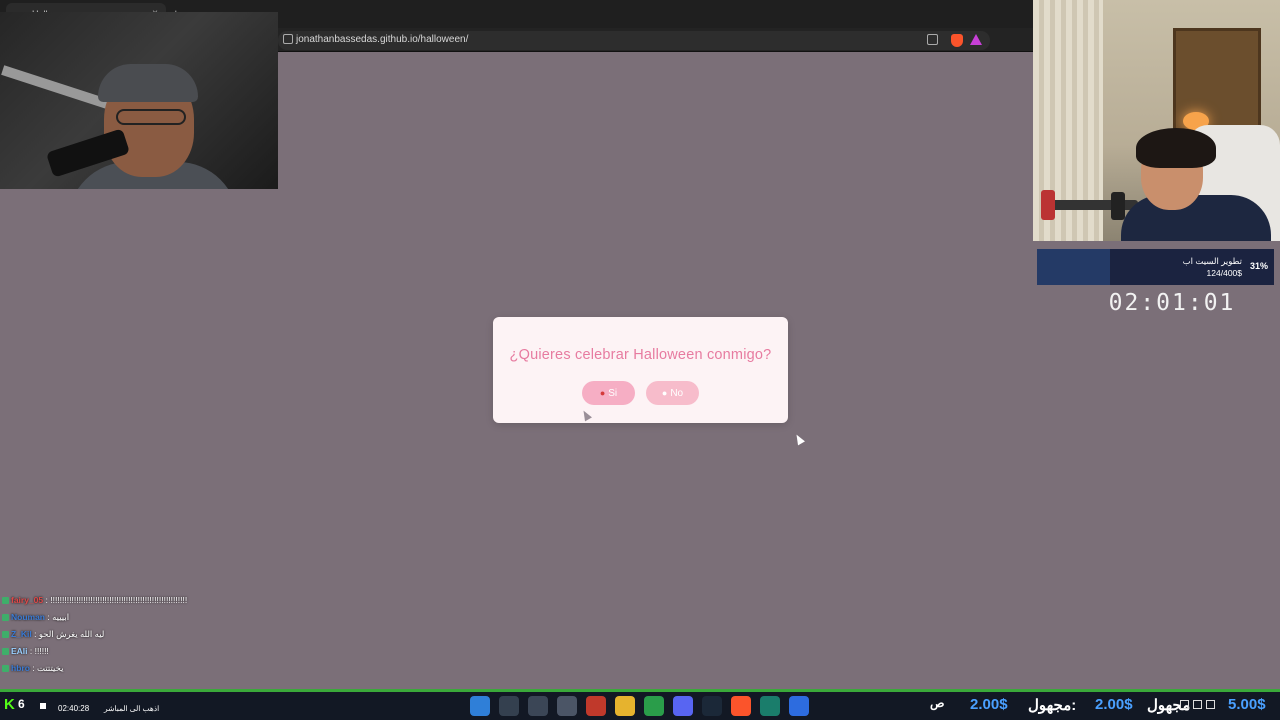 The height and width of the screenshot is (720, 1280). I want to click on goal-title: تطوير السيت اب, so click(1212, 261).